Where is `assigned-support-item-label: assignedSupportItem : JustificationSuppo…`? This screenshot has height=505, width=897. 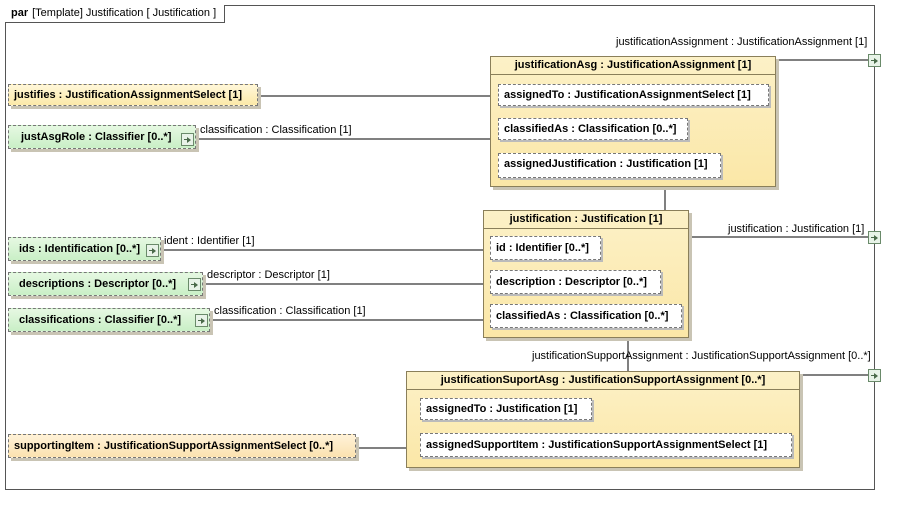
assigned-support-item-label: assignedSupportItem : JustificationSuppo… is located at coordinates (597, 445).